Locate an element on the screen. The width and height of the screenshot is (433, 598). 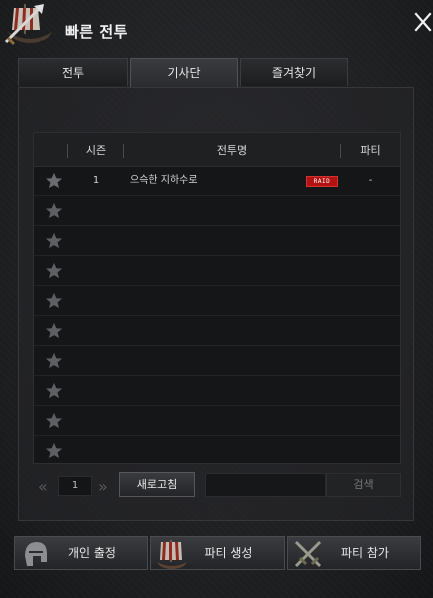
tab-battle: 전투 is located at coordinates (73, 72).